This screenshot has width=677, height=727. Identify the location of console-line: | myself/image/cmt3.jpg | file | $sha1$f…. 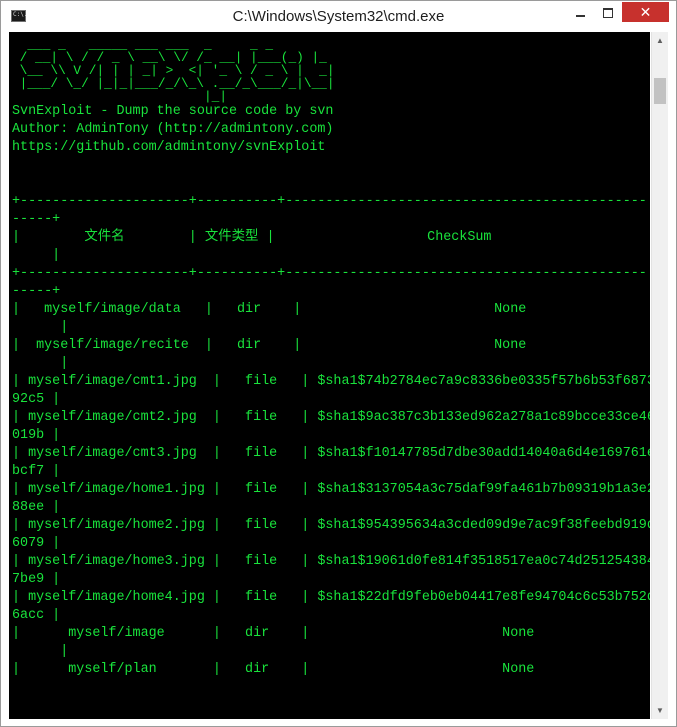
(331, 453).